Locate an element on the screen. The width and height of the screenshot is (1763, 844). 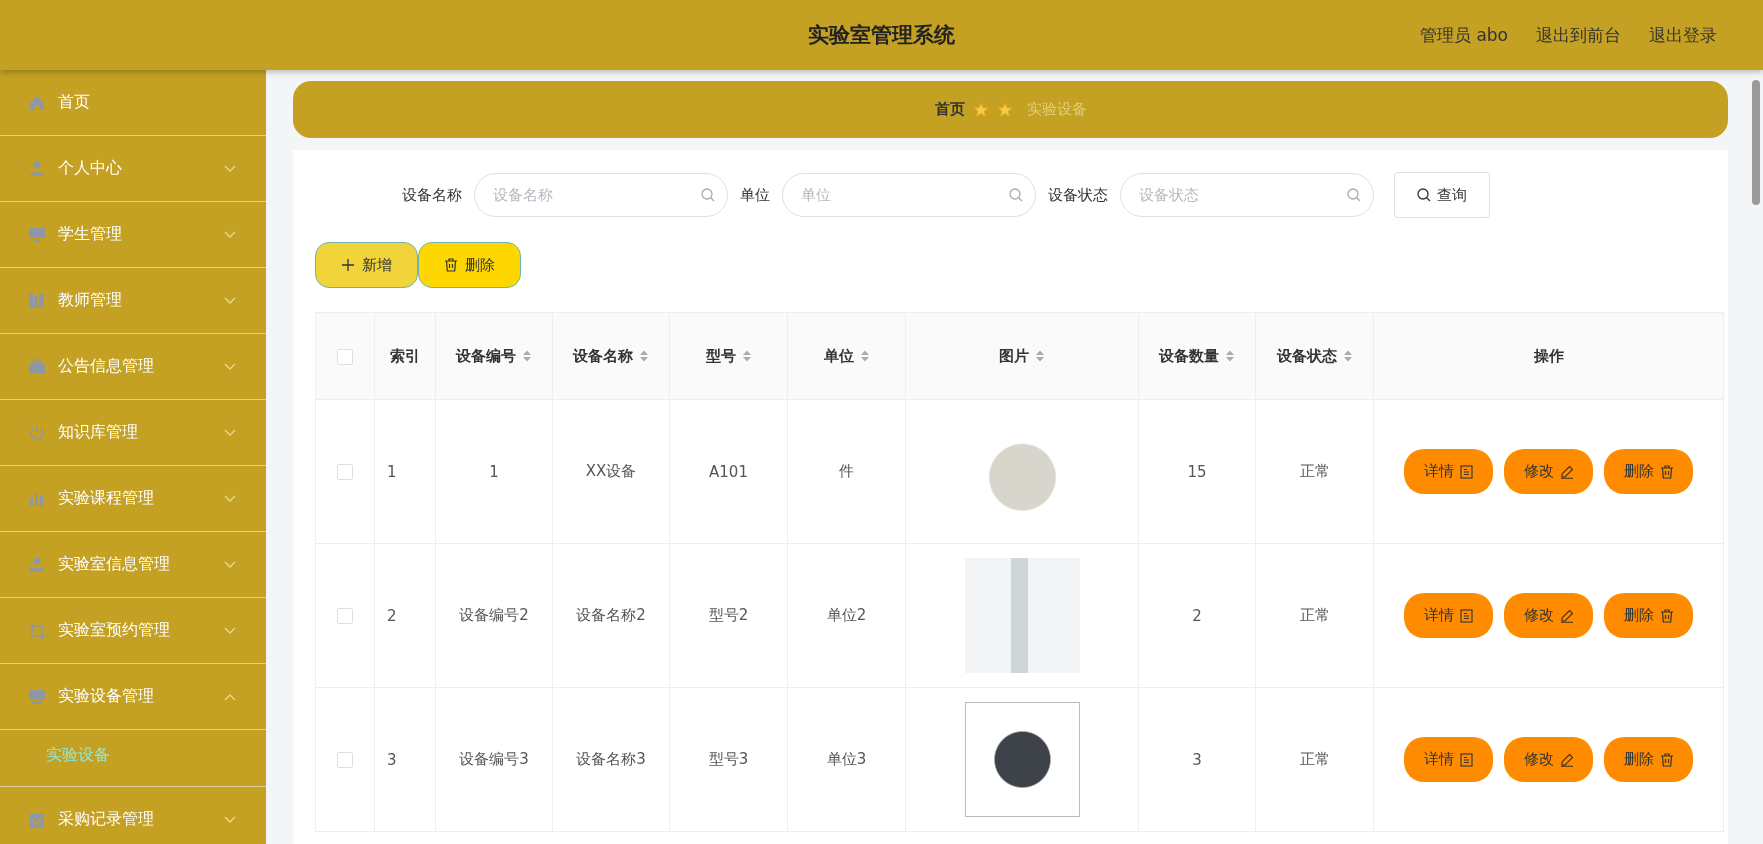
column-header: 单位 is located at coordinates (838, 356).